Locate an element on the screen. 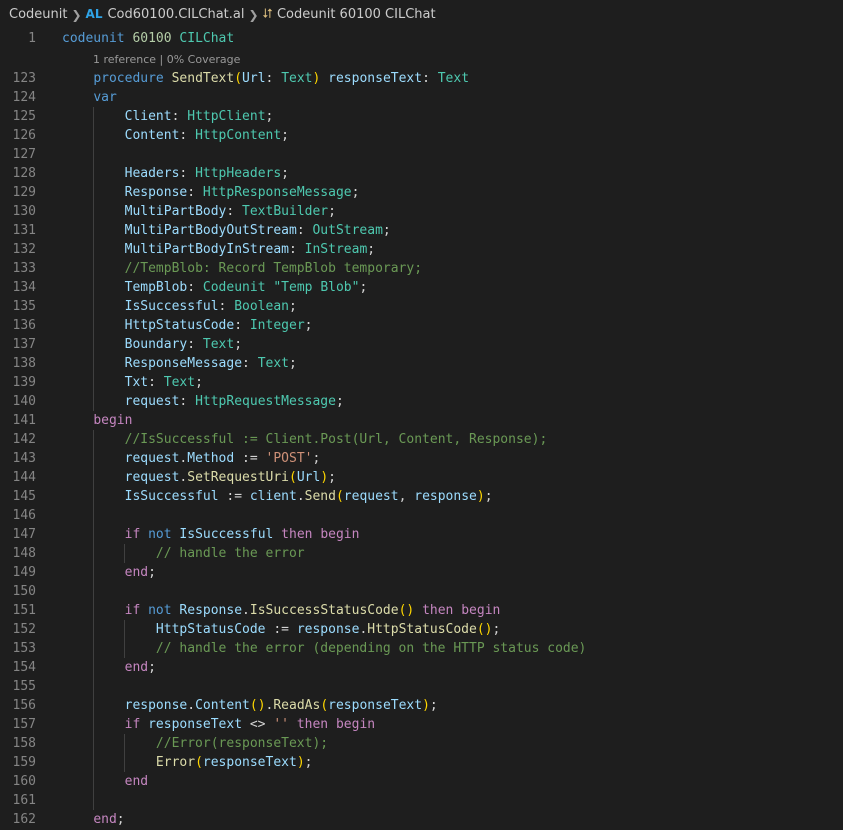 Image resolution: width=843 pixels, height=830 pixels. code-line: 161 is located at coordinates (421, 800).